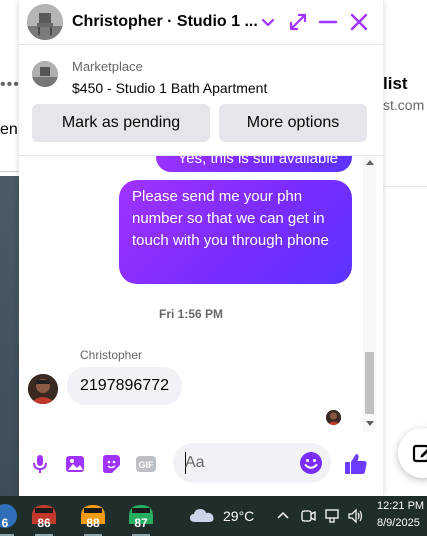  Describe the element at coordinates (111, 355) in the screenshot. I see `sender-name: Christopher` at that location.